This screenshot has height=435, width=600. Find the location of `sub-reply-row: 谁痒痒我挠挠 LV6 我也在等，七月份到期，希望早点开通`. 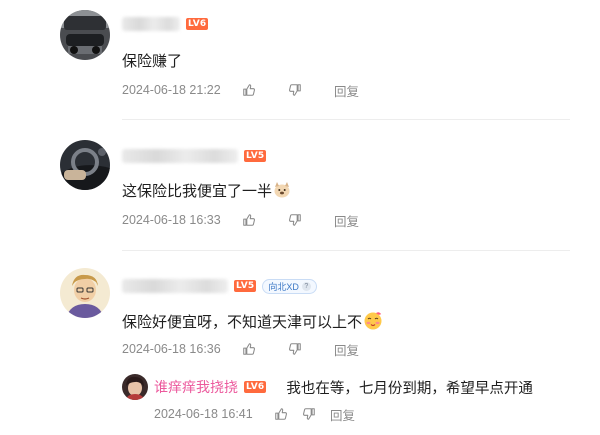

sub-reply-row: 谁痒痒我挠挠 LV6 我也在等，七月份到期，希望早点开通 is located at coordinates (343, 387).